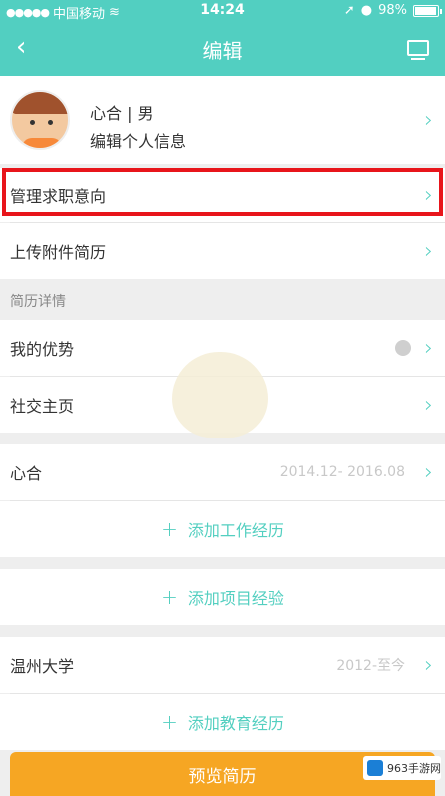  What do you see at coordinates (222, 251) in the screenshot?
I see `upload-attachment-row: 上传附件简历 ›` at bounding box center [222, 251].